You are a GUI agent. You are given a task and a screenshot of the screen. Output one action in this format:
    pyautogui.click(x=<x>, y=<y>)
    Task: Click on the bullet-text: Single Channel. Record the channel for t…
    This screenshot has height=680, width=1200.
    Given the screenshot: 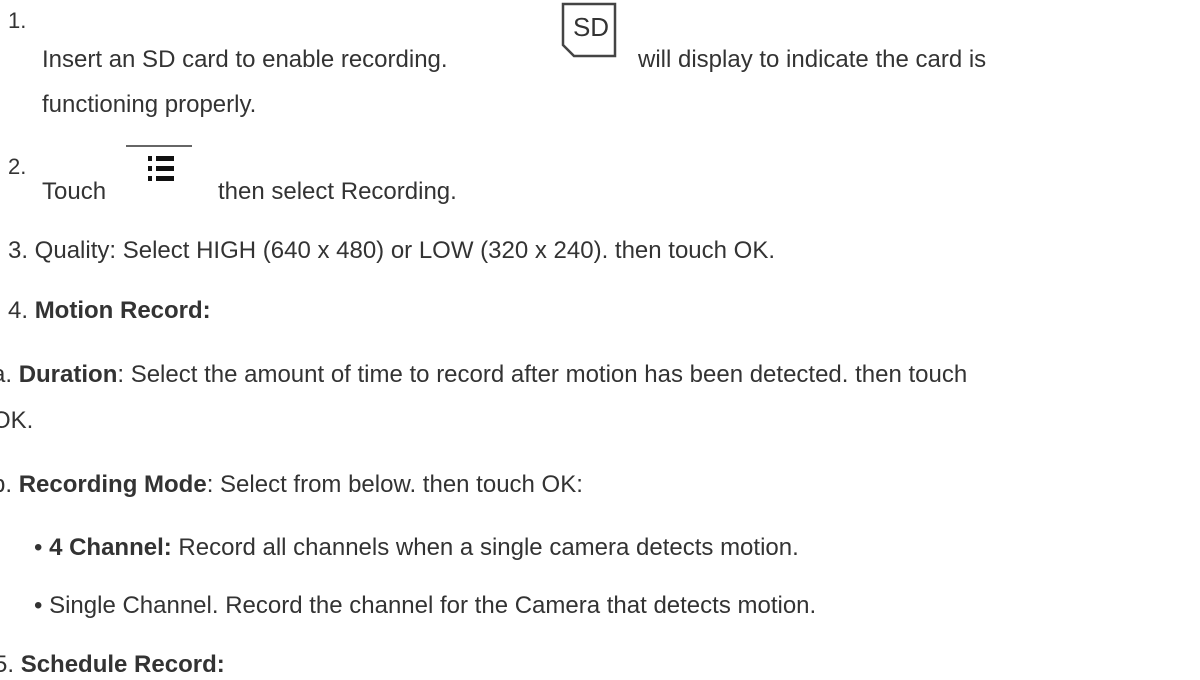 What is the action you would take?
    pyautogui.click(x=433, y=605)
    